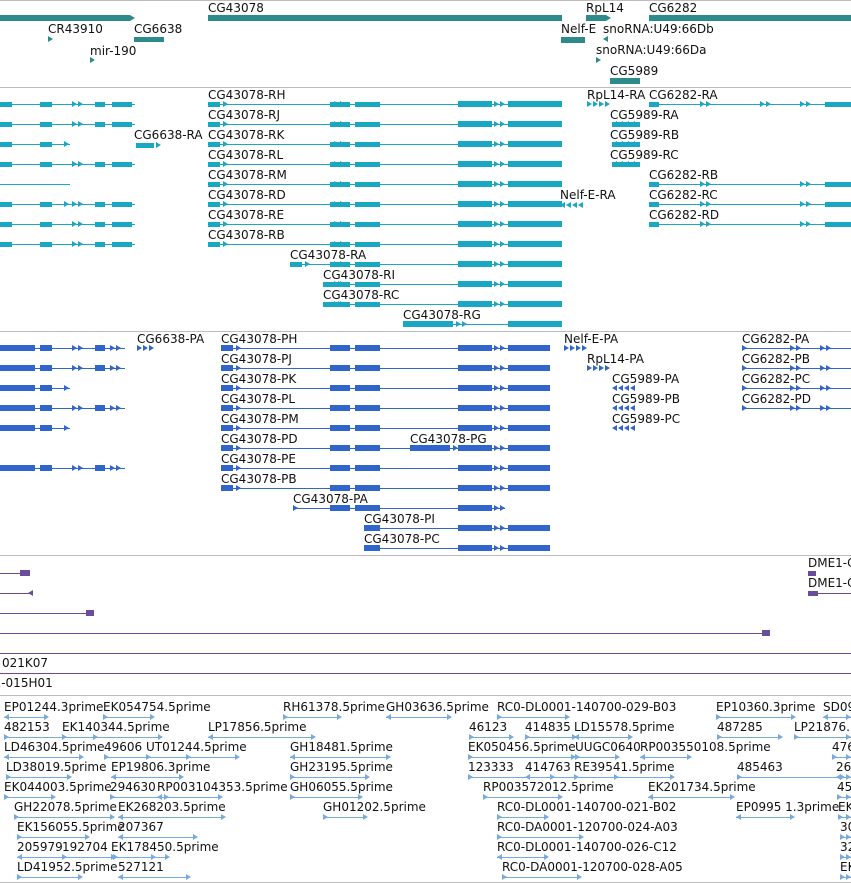 Image resolution: width=851 pixels, height=883 pixels. I want to click on transcripts-label: CG43078-RK, so click(246, 135).